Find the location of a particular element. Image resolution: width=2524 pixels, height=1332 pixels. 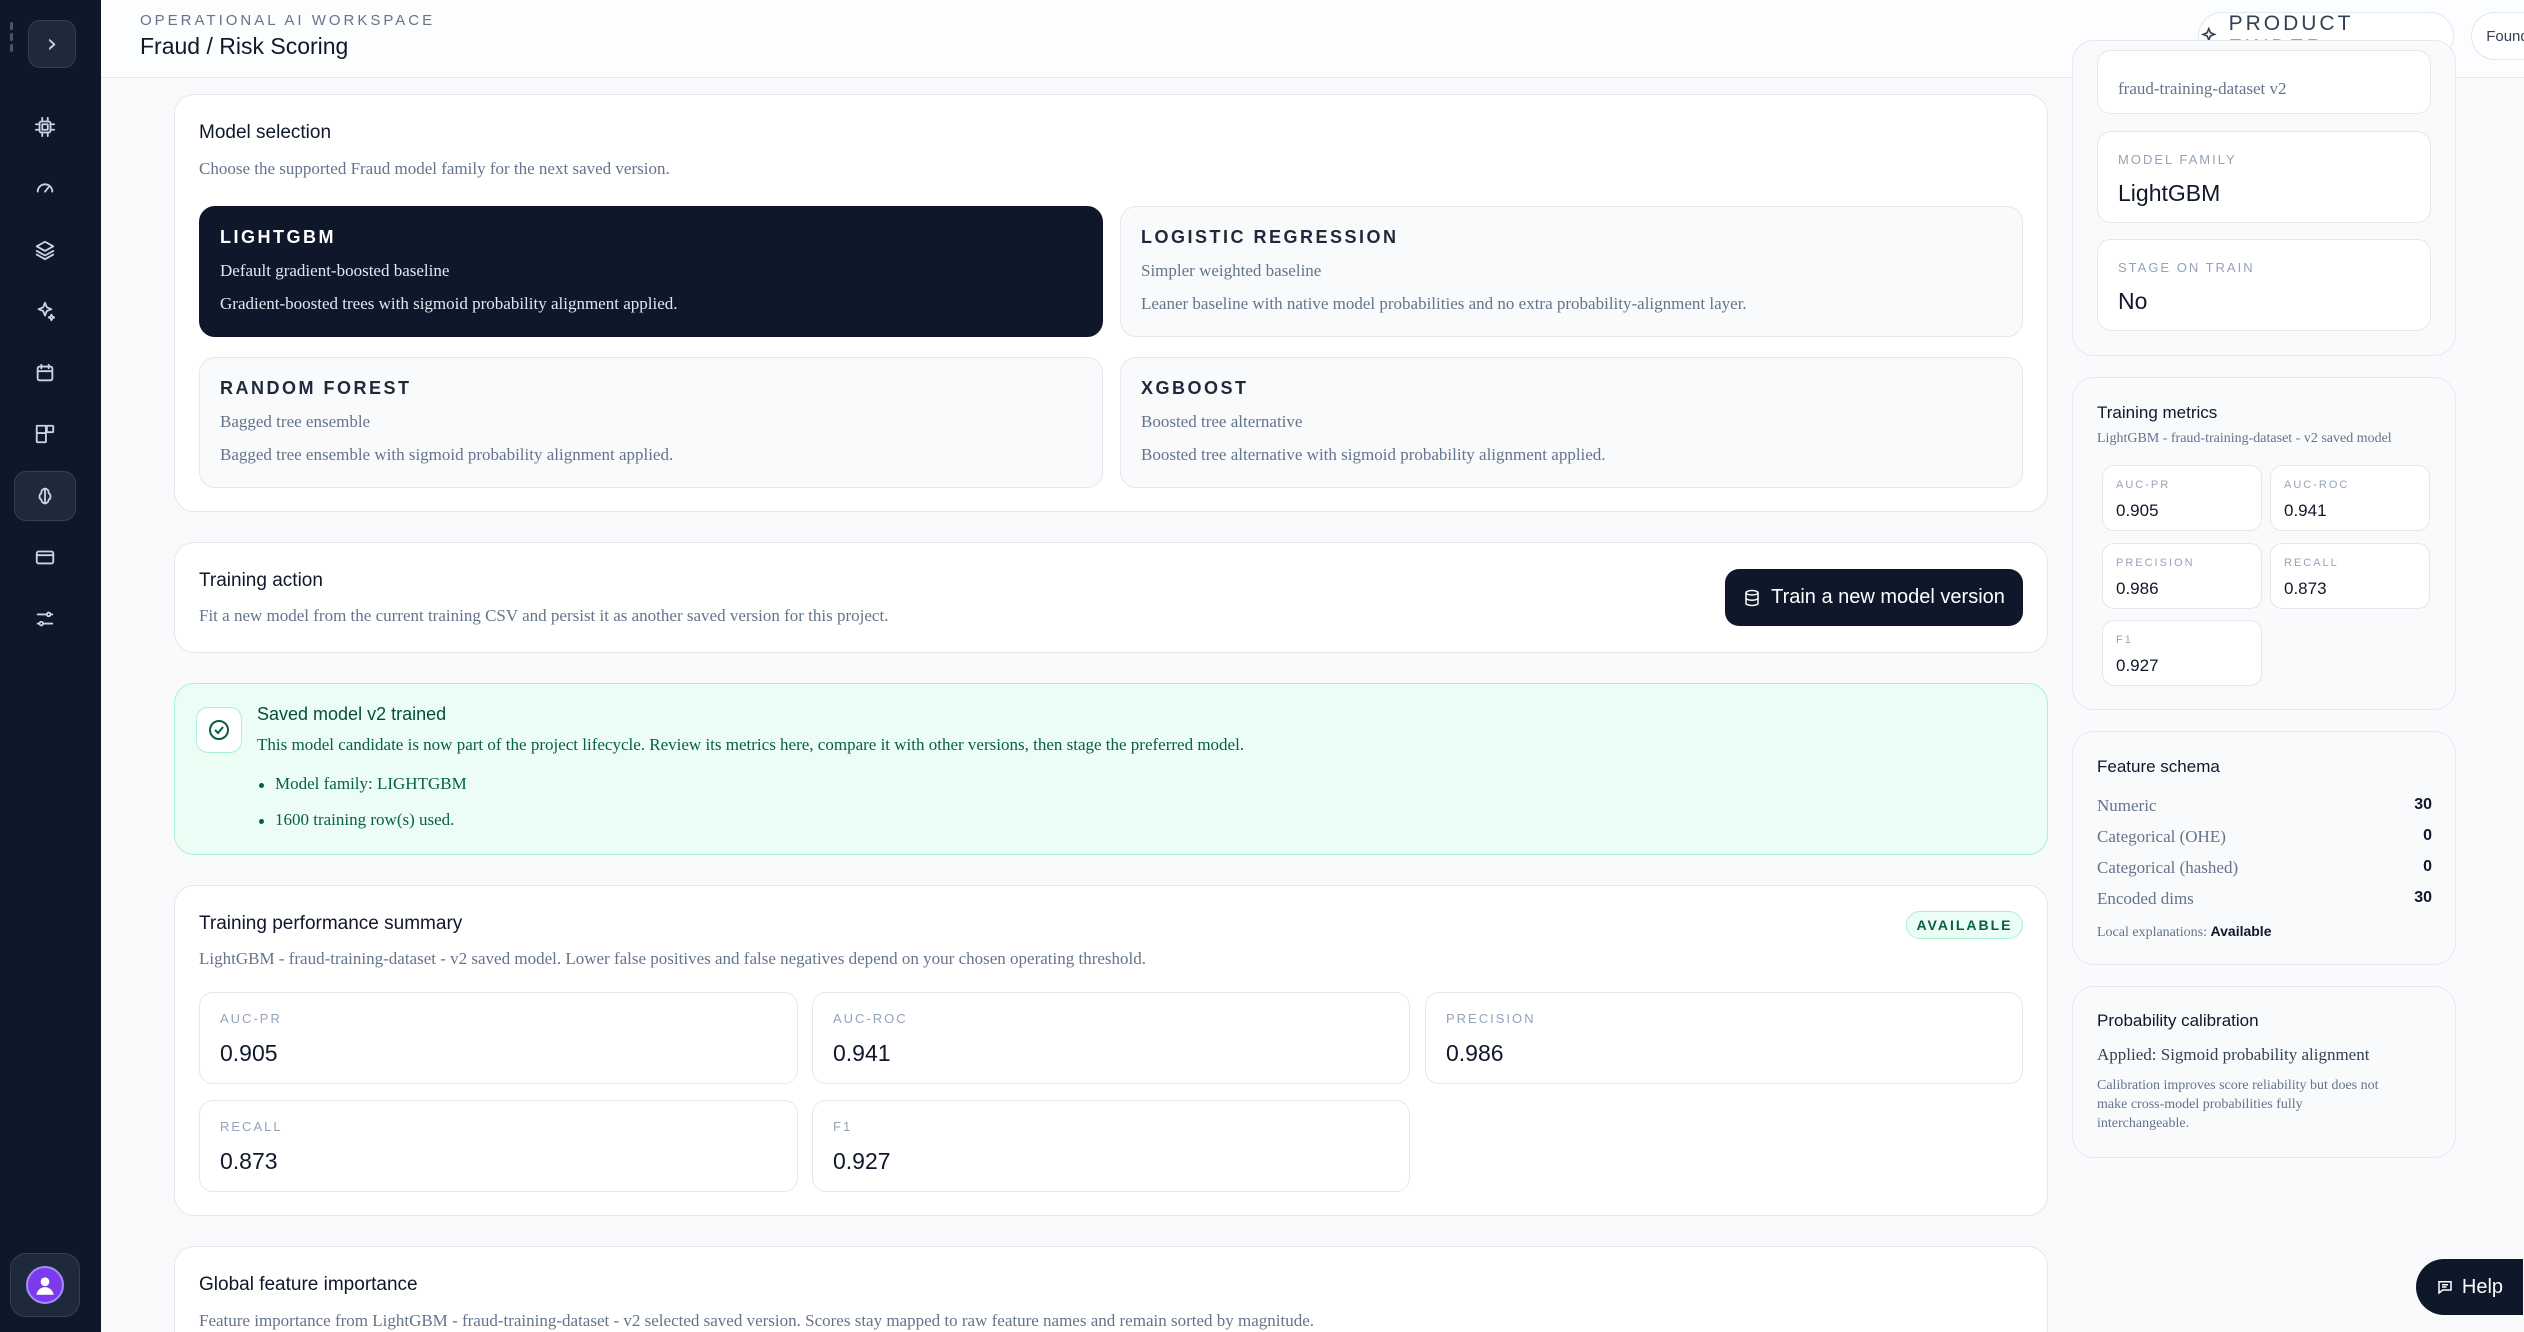

calibration-note-line-2: make cross-model probabilities fully is located at coordinates (2200, 1104).